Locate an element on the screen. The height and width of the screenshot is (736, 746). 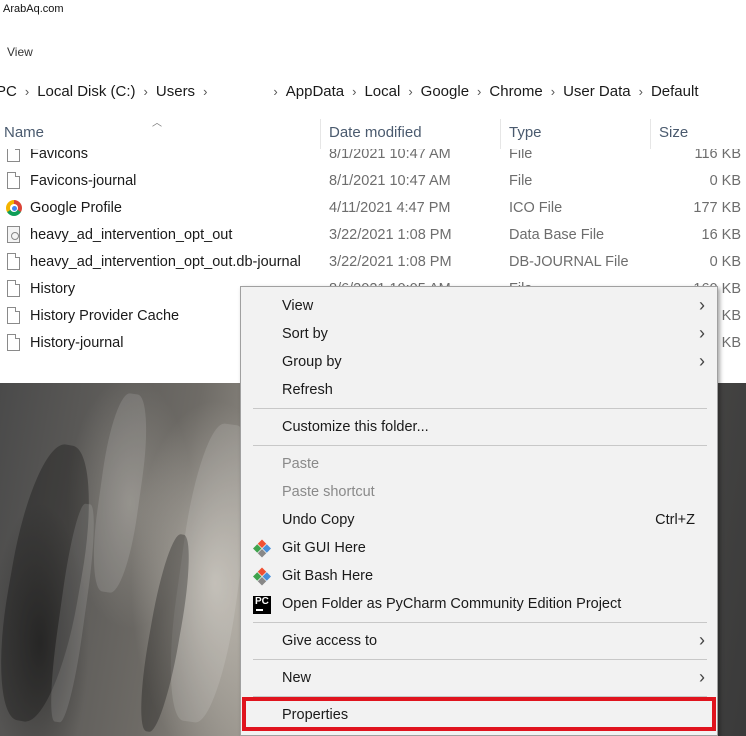
file-name: History Provider Cache is located at coordinates (105, 316).